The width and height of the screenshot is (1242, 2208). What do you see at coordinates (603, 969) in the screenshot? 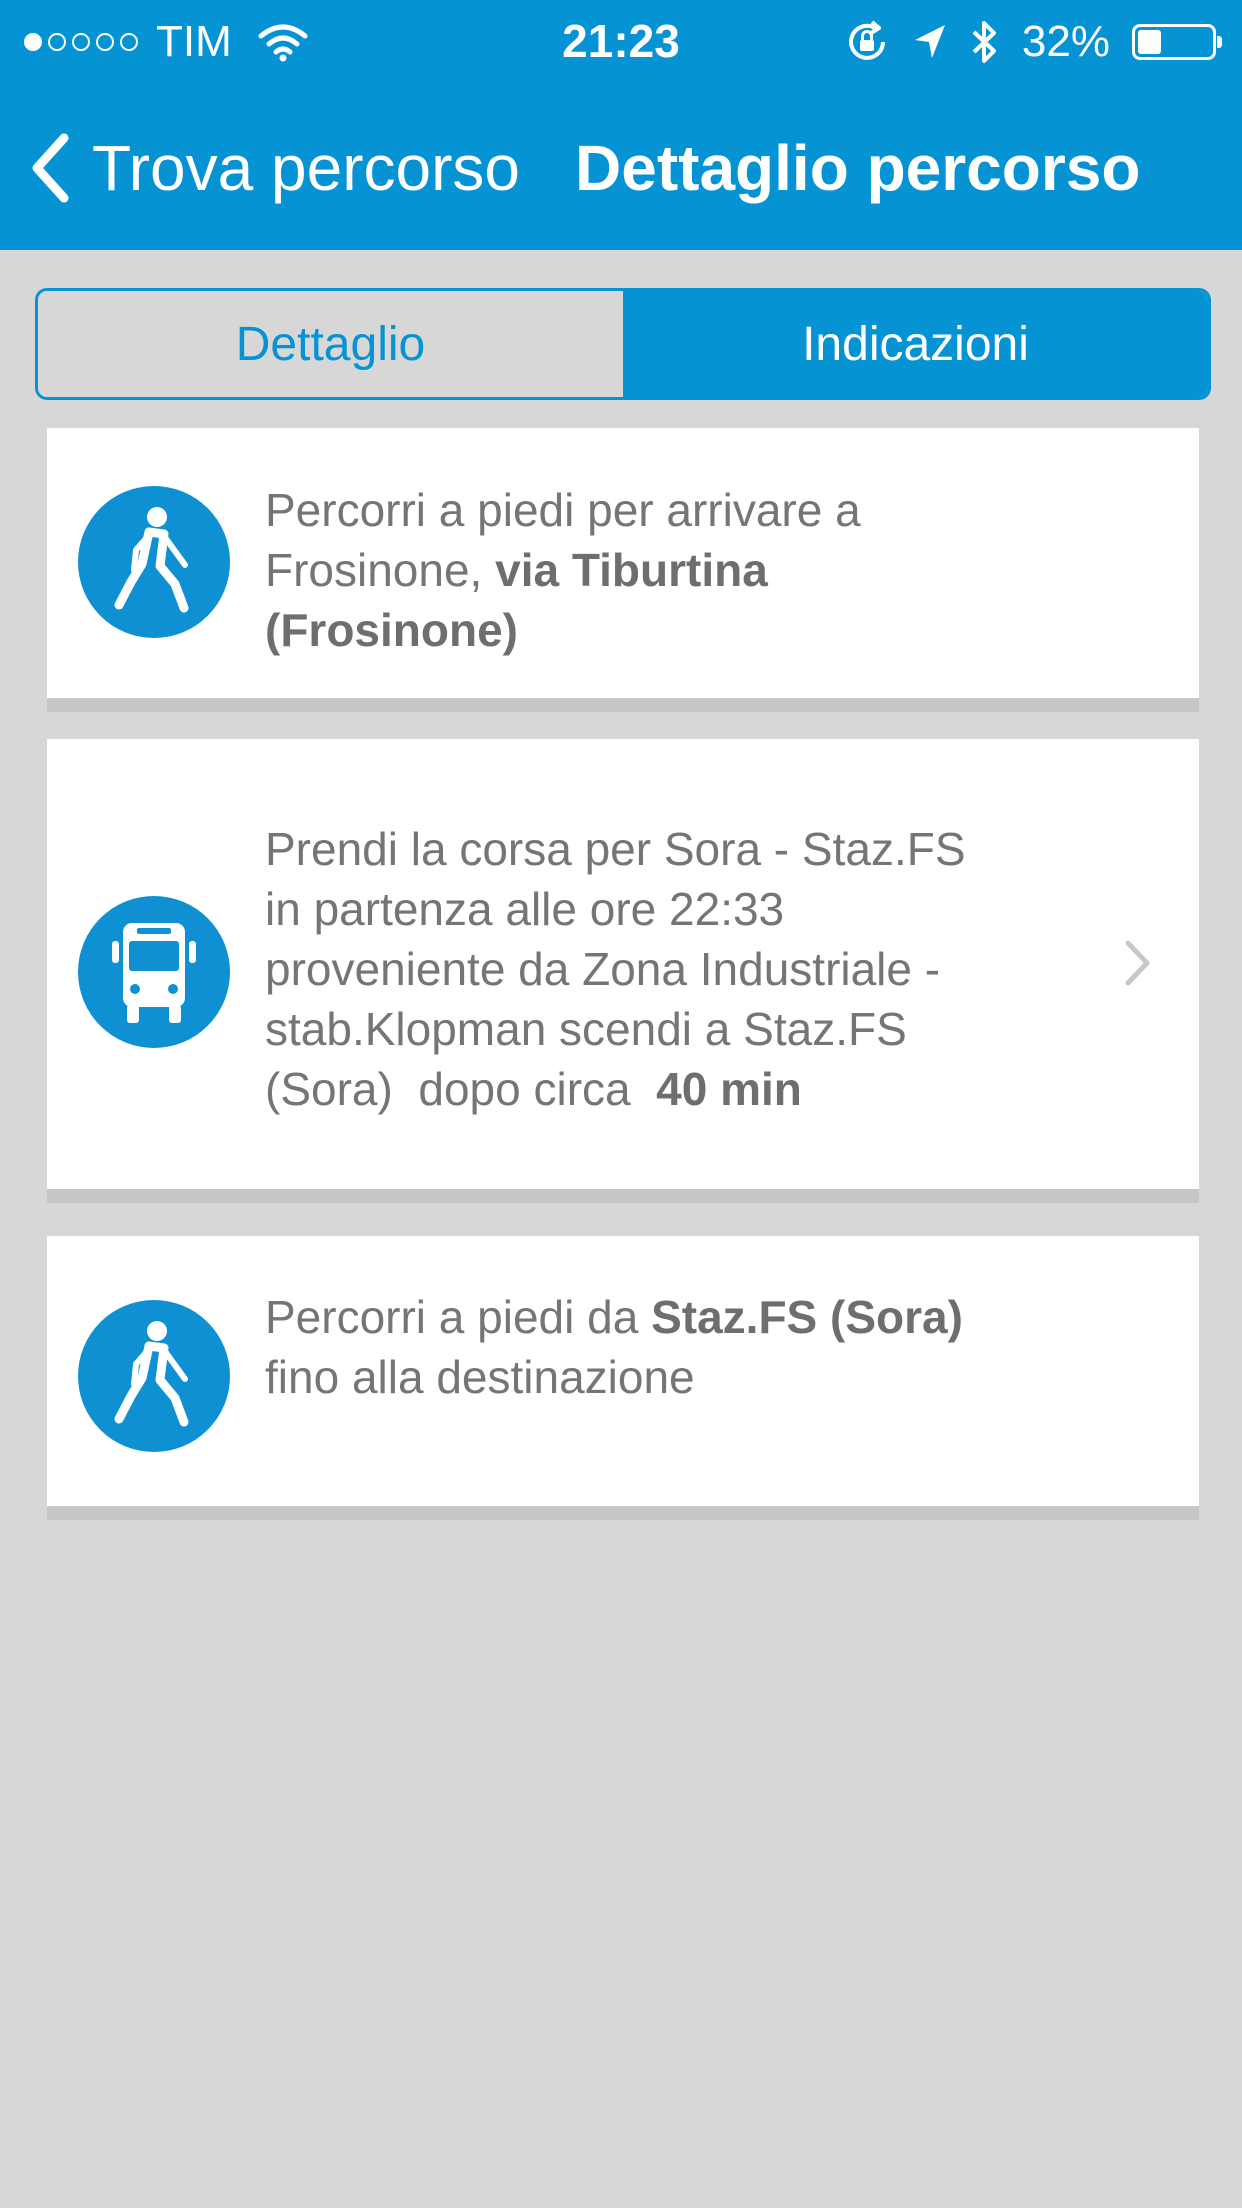
I see `step-2-line: proveniente da Zona Industriale -` at bounding box center [603, 969].